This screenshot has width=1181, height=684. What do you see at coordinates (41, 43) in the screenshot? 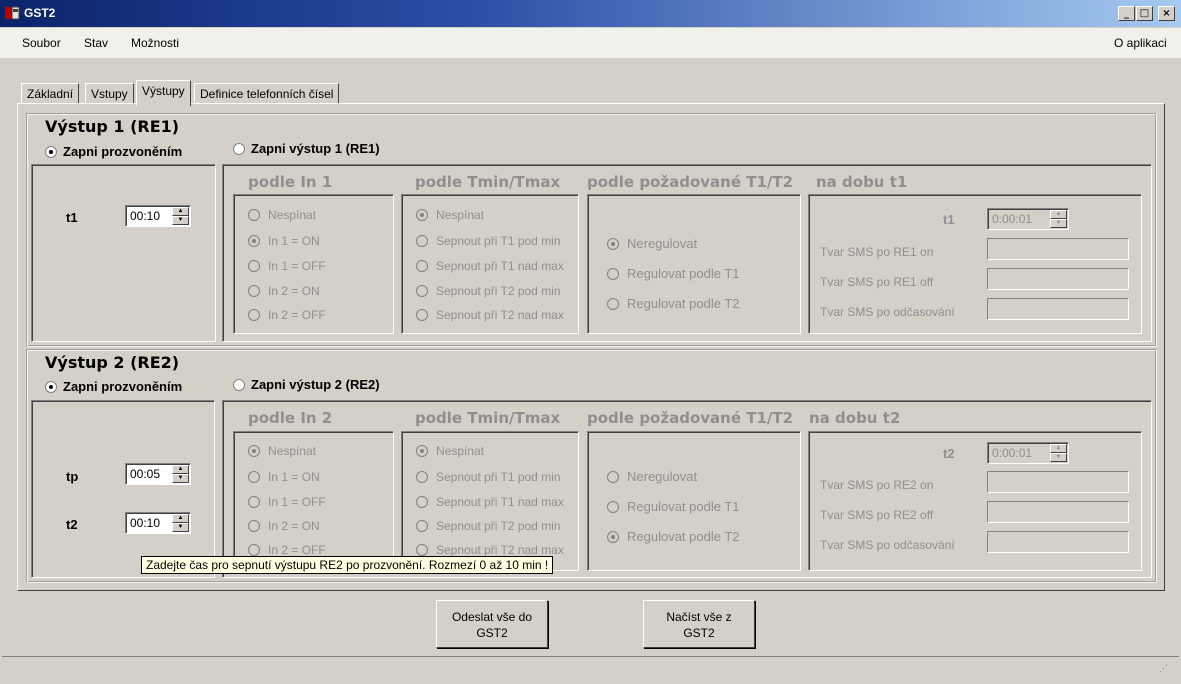
I see `menu-soubor: Soubor` at bounding box center [41, 43].